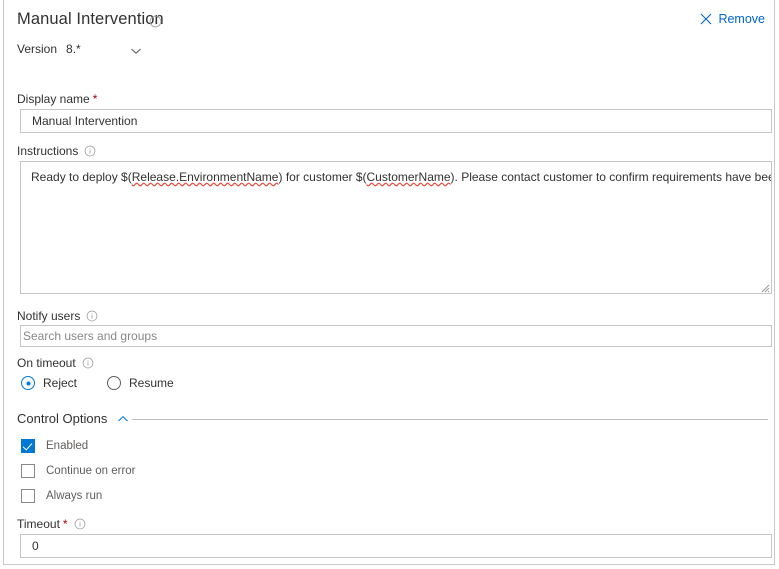  I want to click on chevron-up-icon, so click(123, 419).